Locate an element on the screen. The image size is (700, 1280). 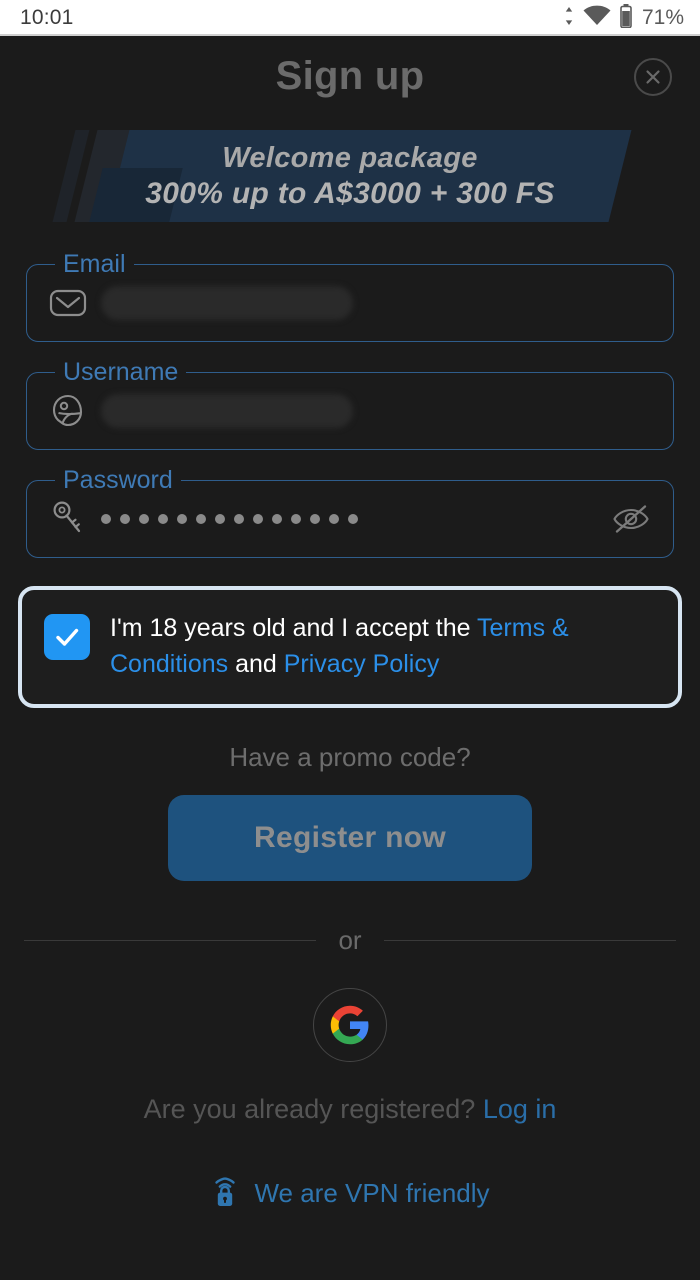
email-field: Email is located at coordinates (350, 296).